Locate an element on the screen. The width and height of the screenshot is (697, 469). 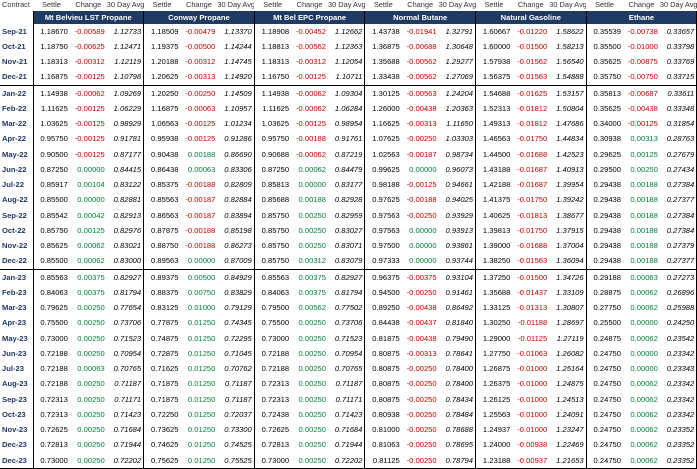
avg-cell: 0.82913 is located at coordinates (125, 215).